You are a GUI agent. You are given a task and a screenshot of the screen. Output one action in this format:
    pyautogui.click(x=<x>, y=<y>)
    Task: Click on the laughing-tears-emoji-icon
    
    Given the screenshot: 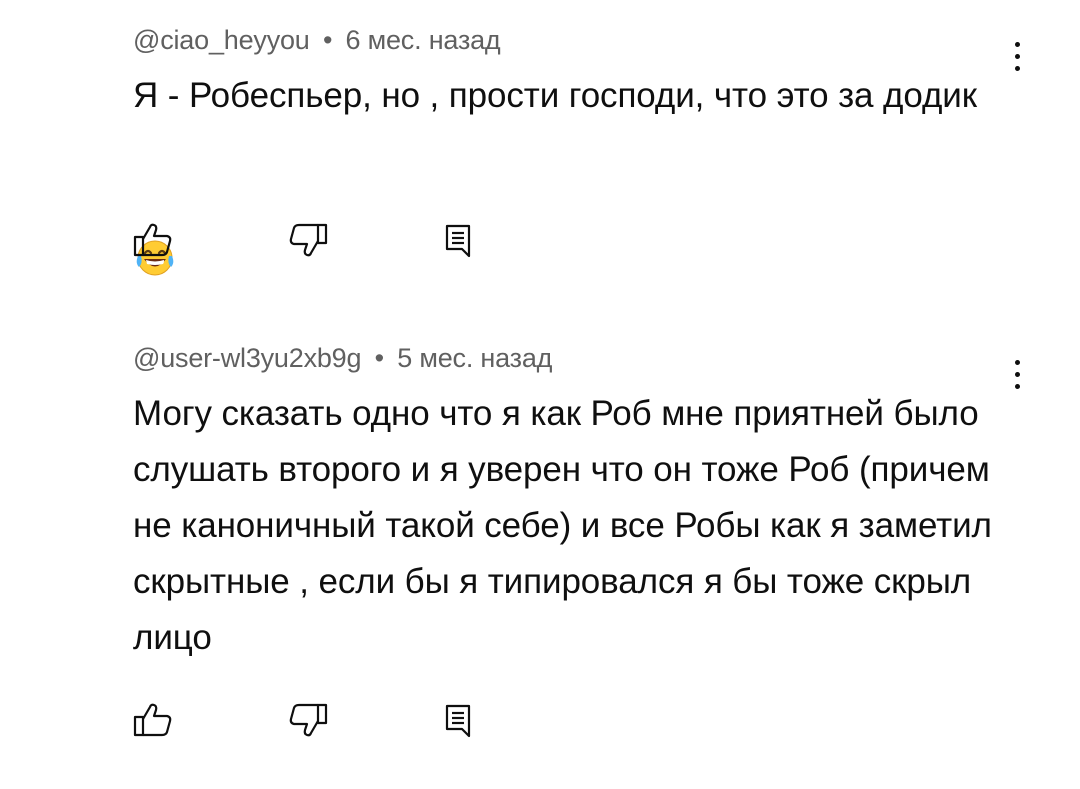 What is the action you would take?
    pyautogui.click(x=155, y=200)
    